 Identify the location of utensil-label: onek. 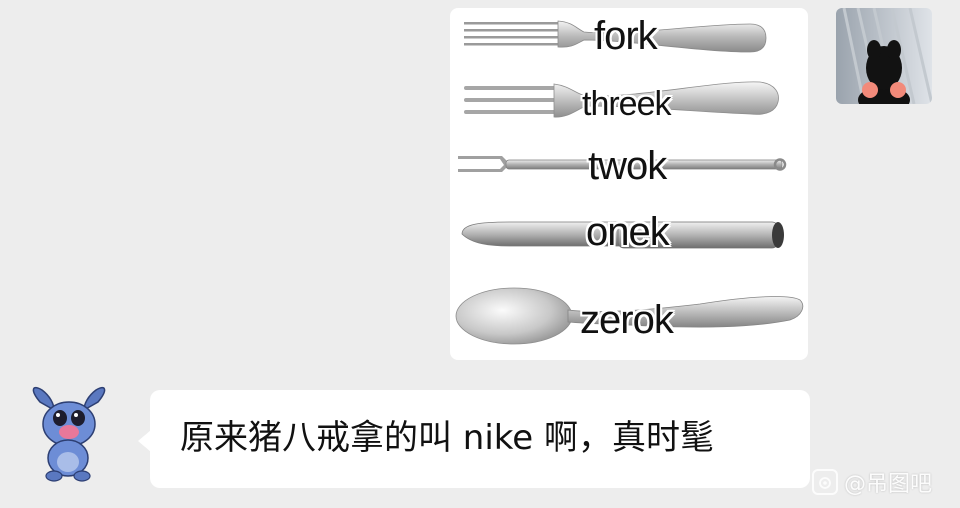
(628, 232).